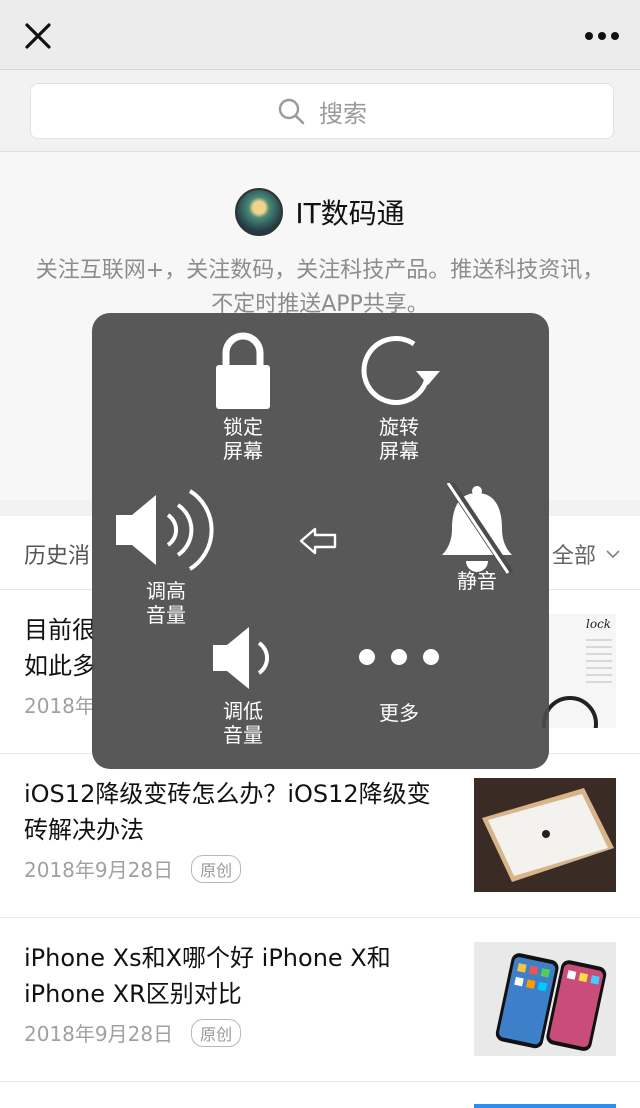  What do you see at coordinates (320, 35) in the screenshot?
I see `top-bar` at bounding box center [320, 35].